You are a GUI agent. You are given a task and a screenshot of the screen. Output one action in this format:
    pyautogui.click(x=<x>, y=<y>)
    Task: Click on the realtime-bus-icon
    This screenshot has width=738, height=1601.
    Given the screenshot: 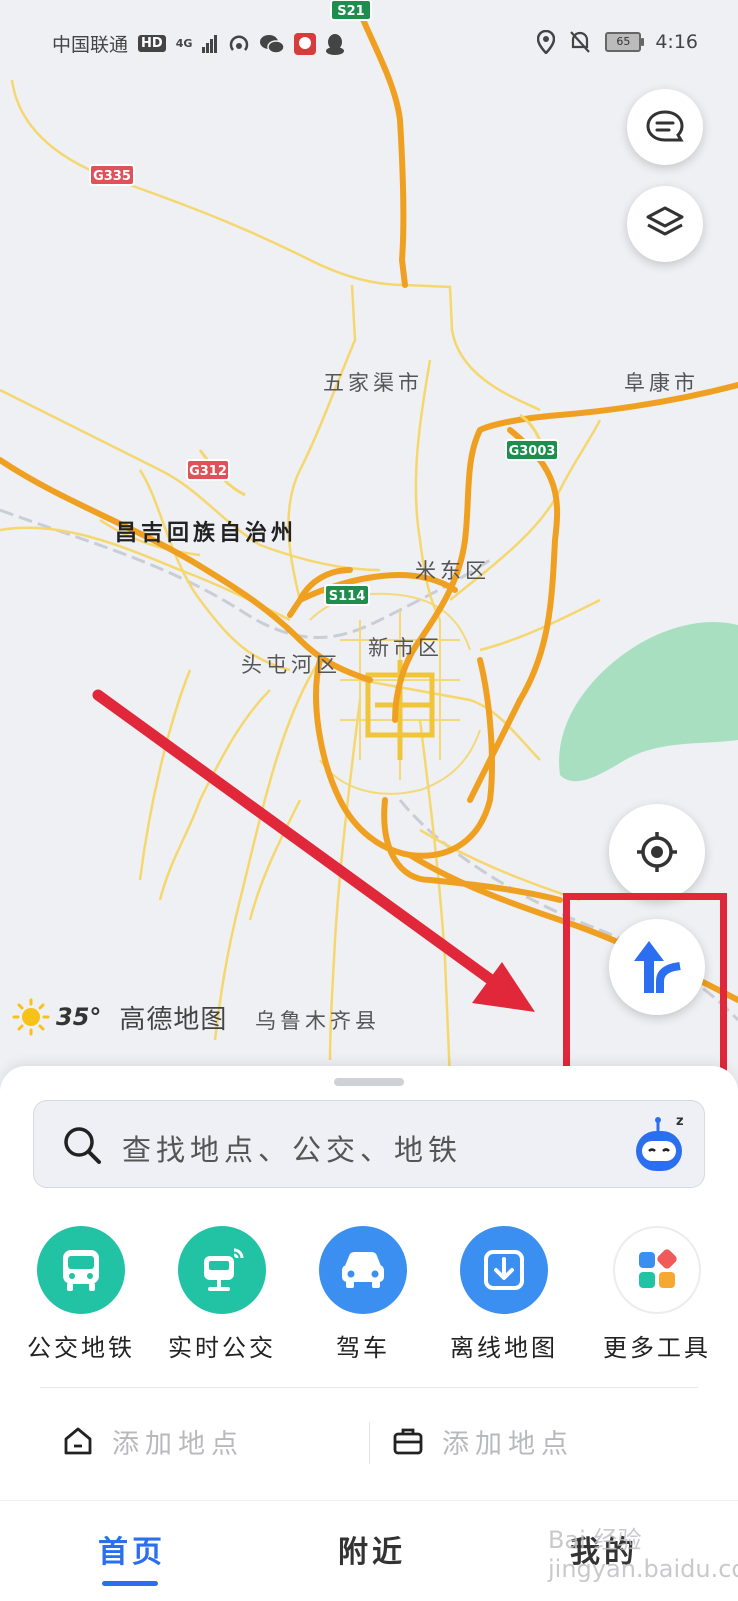 What is the action you would take?
    pyautogui.click(x=222, y=1270)
    